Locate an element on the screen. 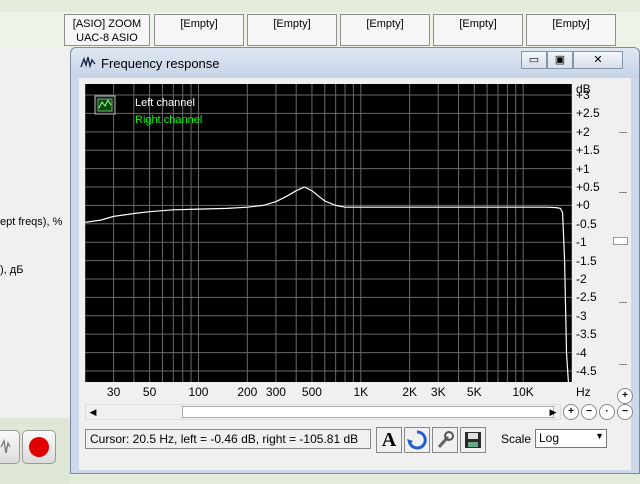 This screenshot has height=484, width=640. close-icon: ✕ is located at coordinates (598, 60).